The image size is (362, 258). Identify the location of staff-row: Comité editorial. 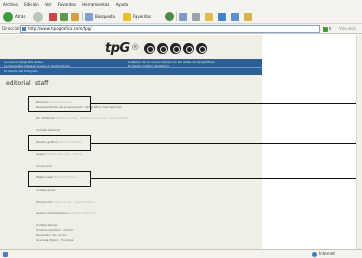
(48, 130).